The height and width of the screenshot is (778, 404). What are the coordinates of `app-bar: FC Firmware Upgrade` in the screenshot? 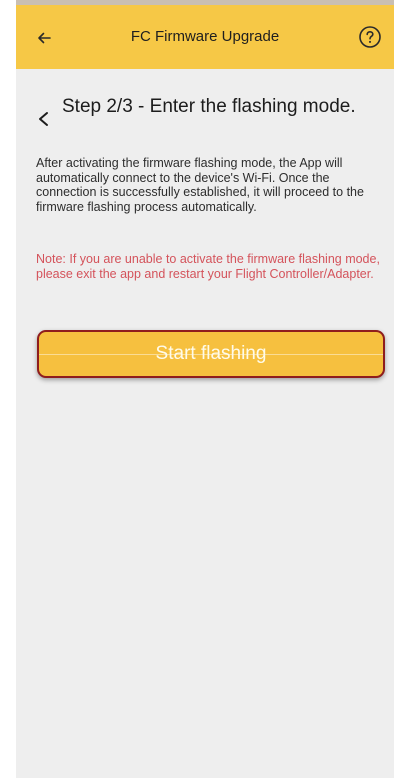 It's located at (205, 37).